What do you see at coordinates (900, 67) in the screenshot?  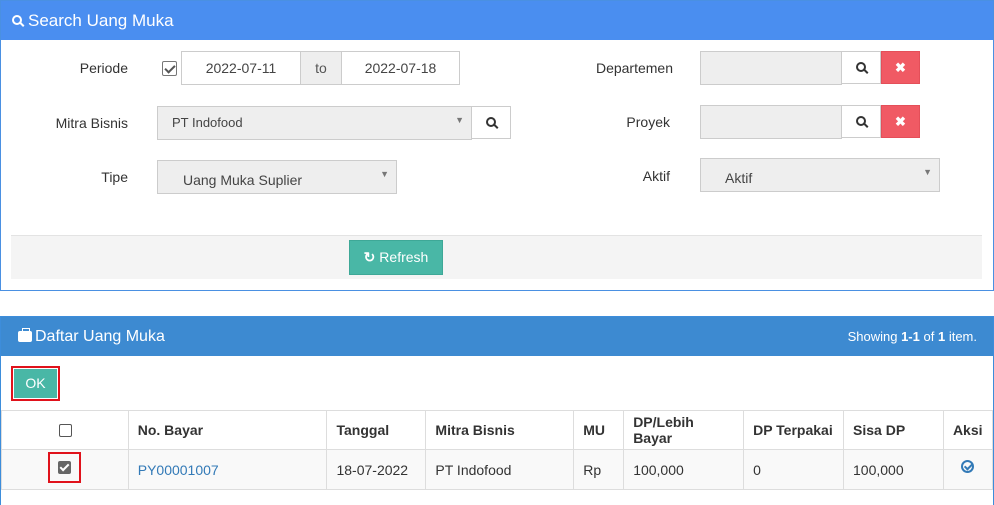 I see `departemen-clear-button: ✖` at bounding box center [900, 67].